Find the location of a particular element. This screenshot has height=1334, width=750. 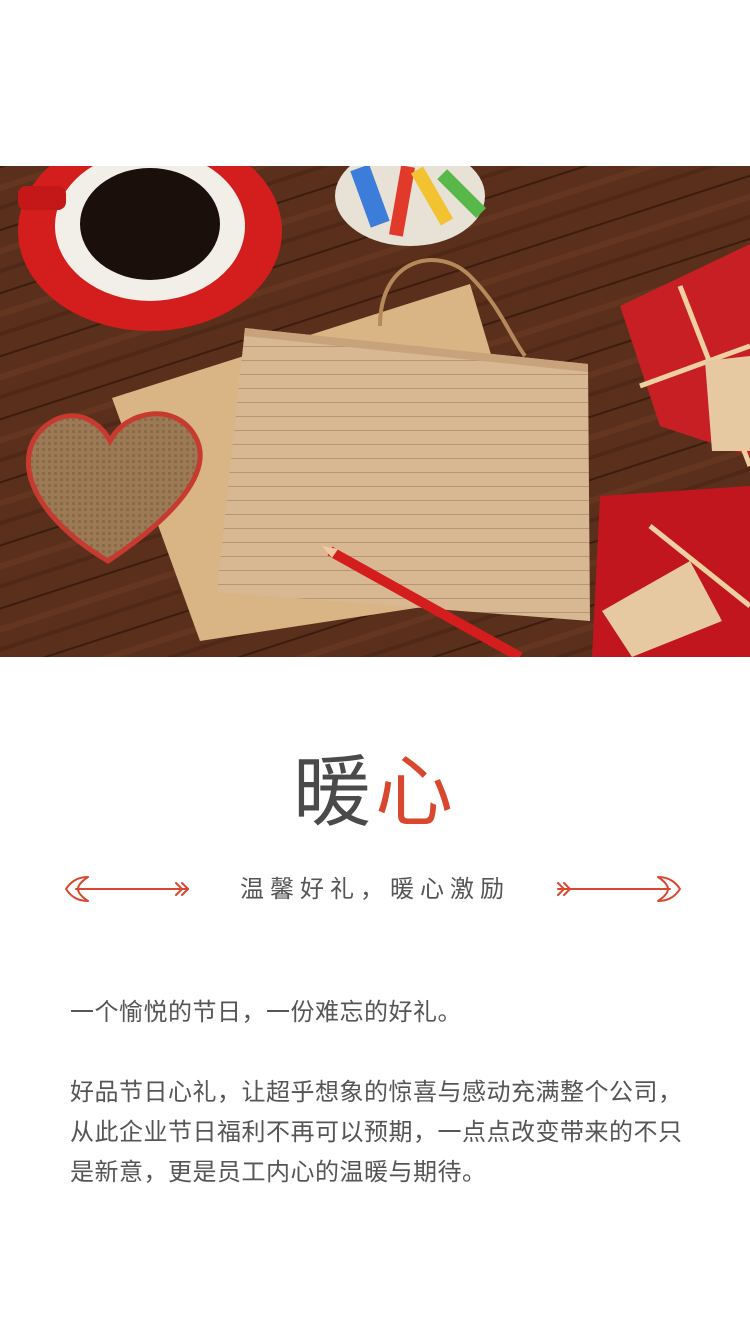

title-part-1: 暖 is located at coordinates (333, 793).